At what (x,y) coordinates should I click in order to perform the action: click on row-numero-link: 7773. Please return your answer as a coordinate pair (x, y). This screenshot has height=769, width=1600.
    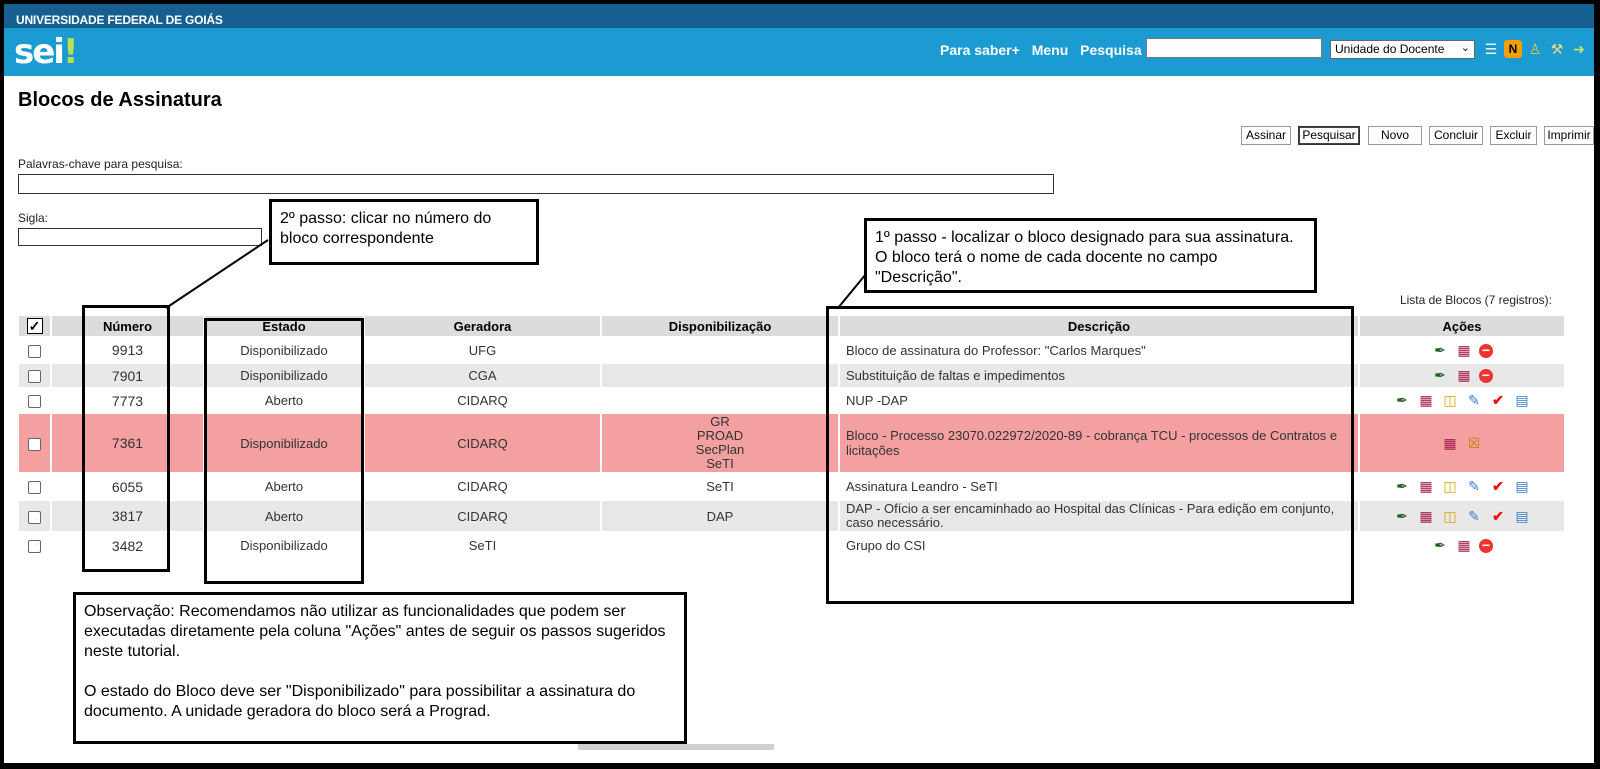
    Looking at the image, I should click on (127, 400).